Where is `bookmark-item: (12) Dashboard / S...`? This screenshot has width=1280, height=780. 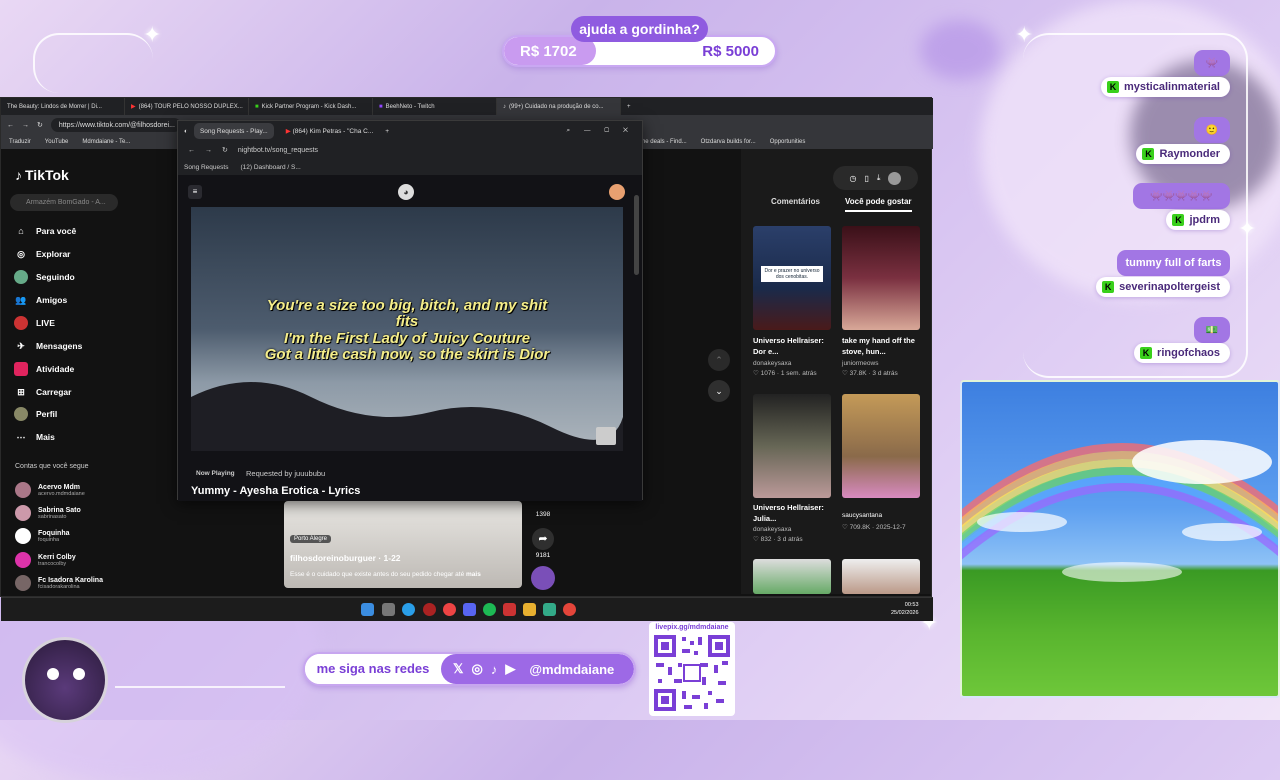
bookmark-item: (12) Dashboard / S... is located at coordinates (270, 167).